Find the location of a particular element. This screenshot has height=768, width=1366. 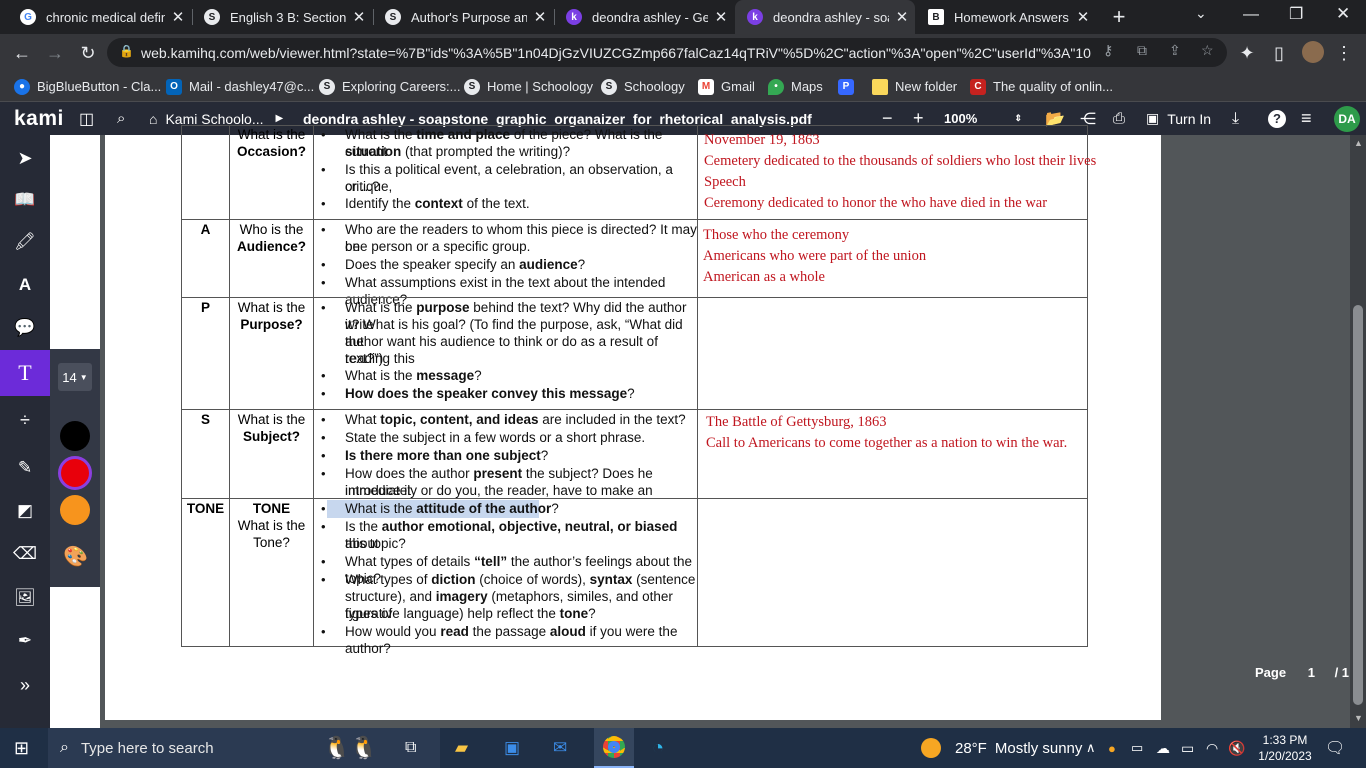

profile-avatar is located at coordinates (1313, 52).